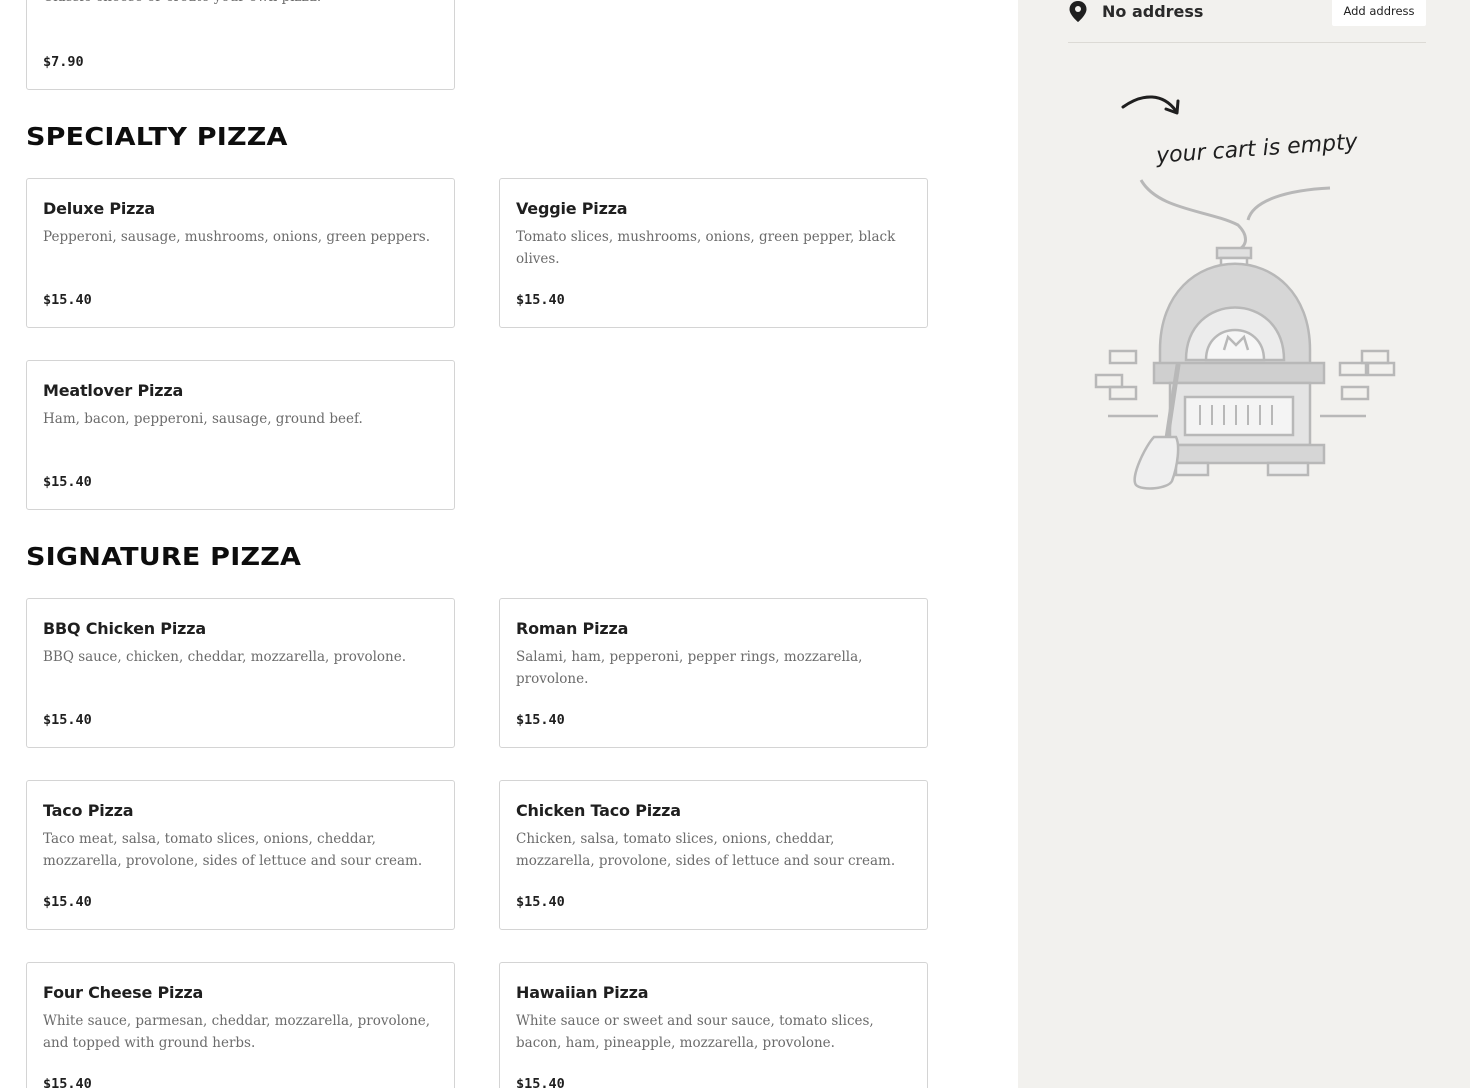  I want to click on menu-item-name: BBQ Chicken Pizza, so click(124, 628).